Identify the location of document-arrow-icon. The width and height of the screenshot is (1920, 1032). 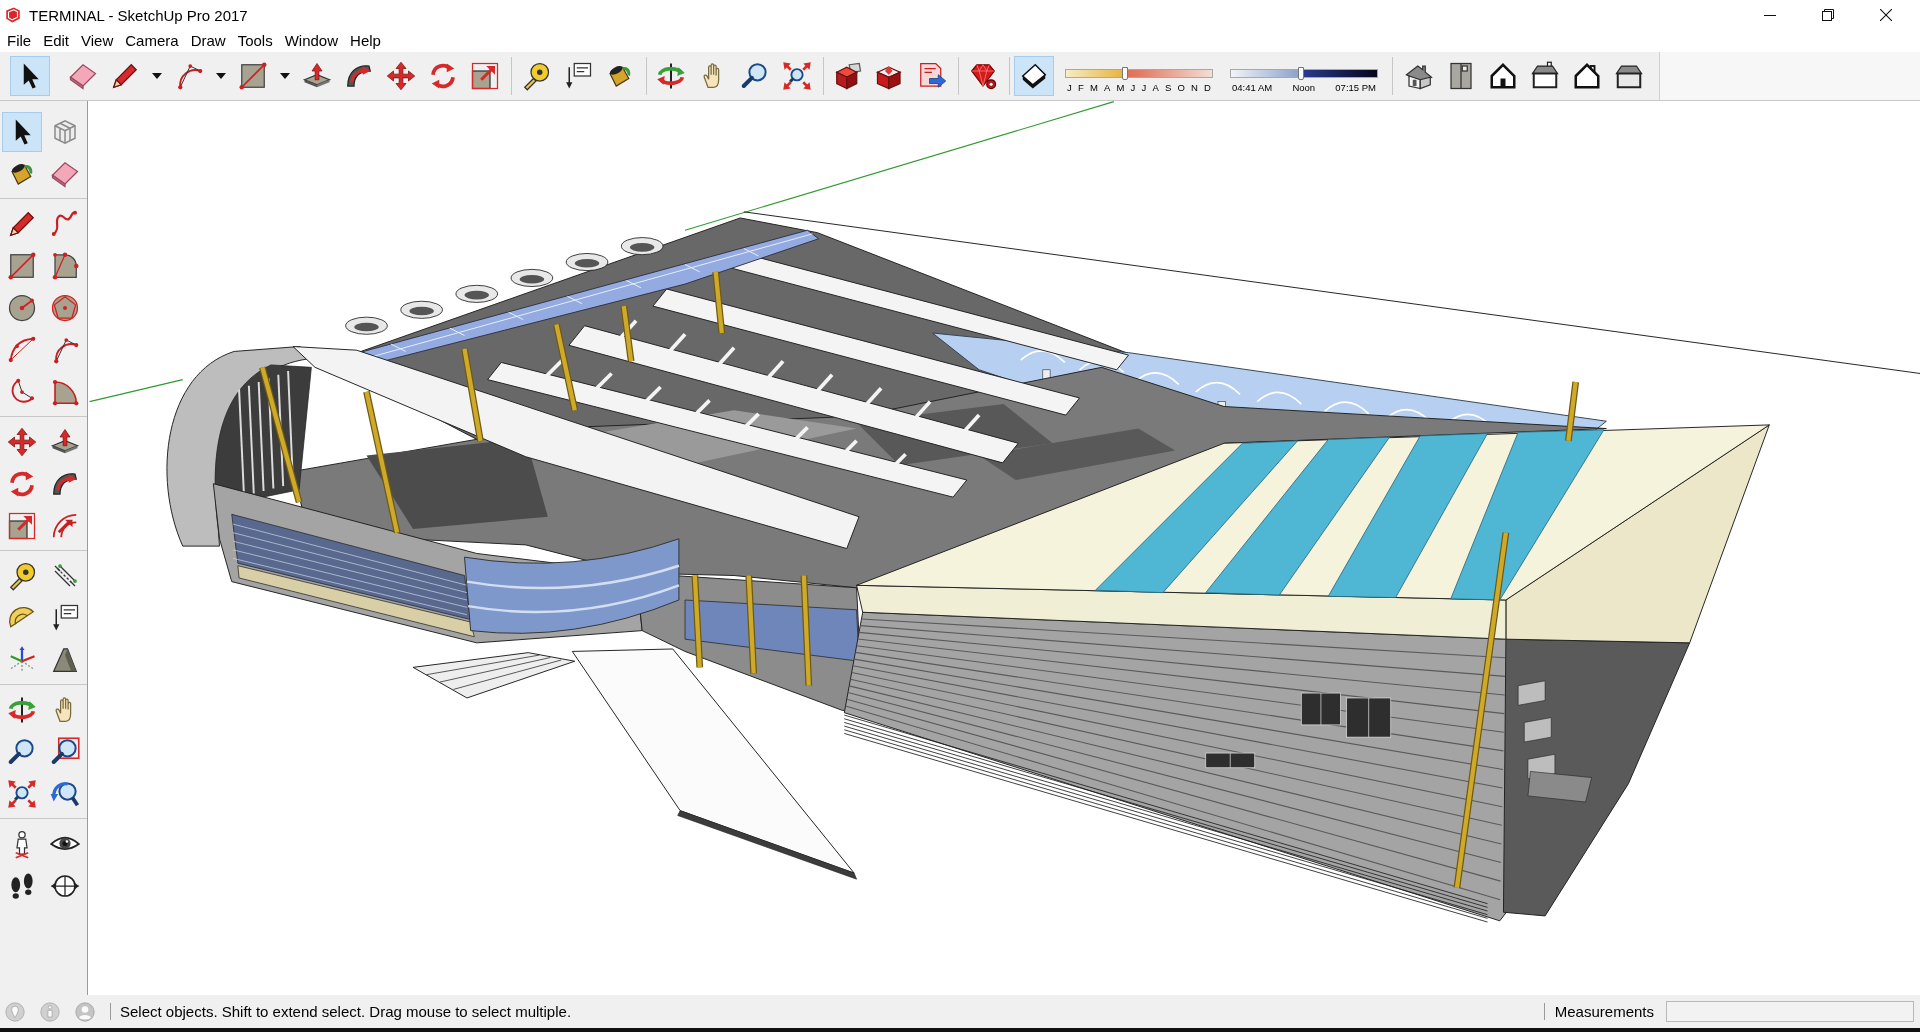
(932, 76).